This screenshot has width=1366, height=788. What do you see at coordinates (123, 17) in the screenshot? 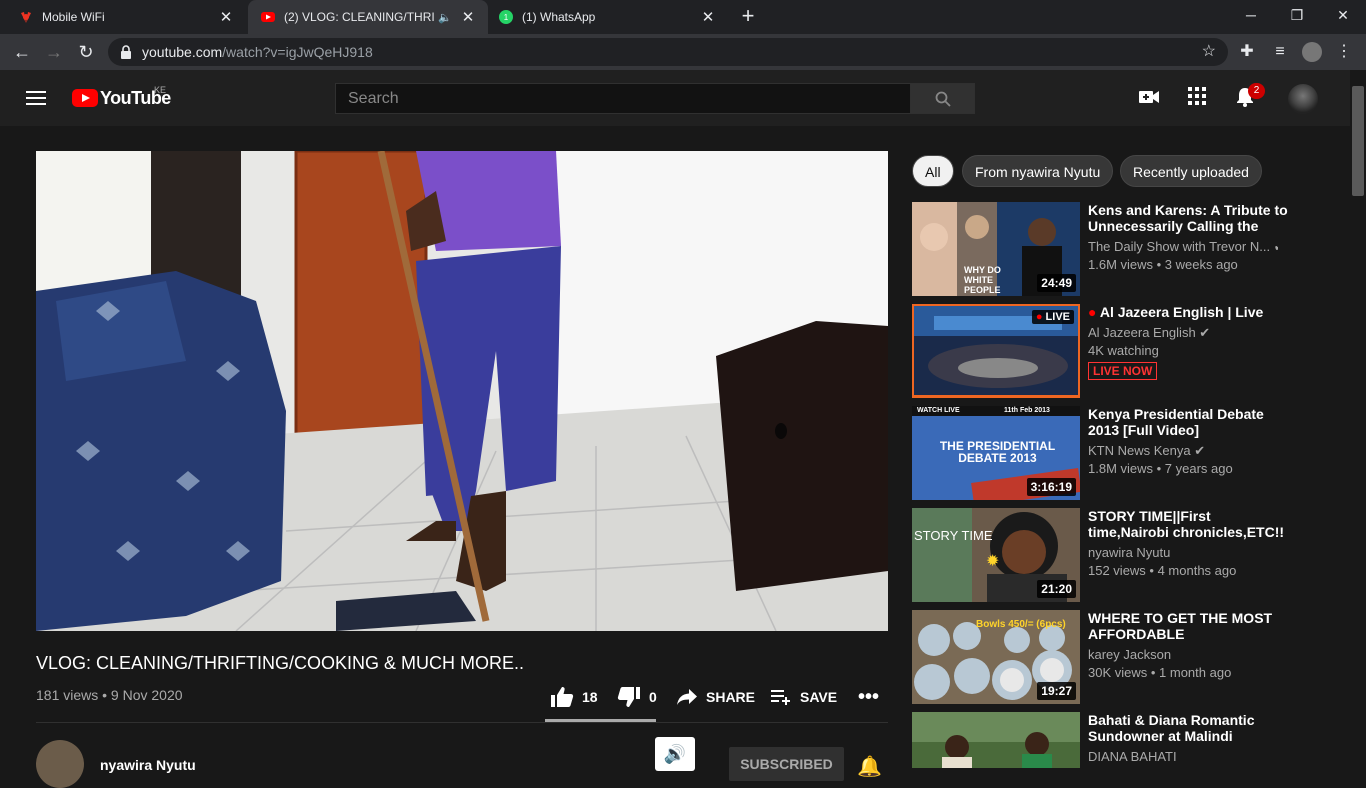
I see `tab-mobile-wifi: Mobile WiFi ✕` at bounding box center [123, 17].